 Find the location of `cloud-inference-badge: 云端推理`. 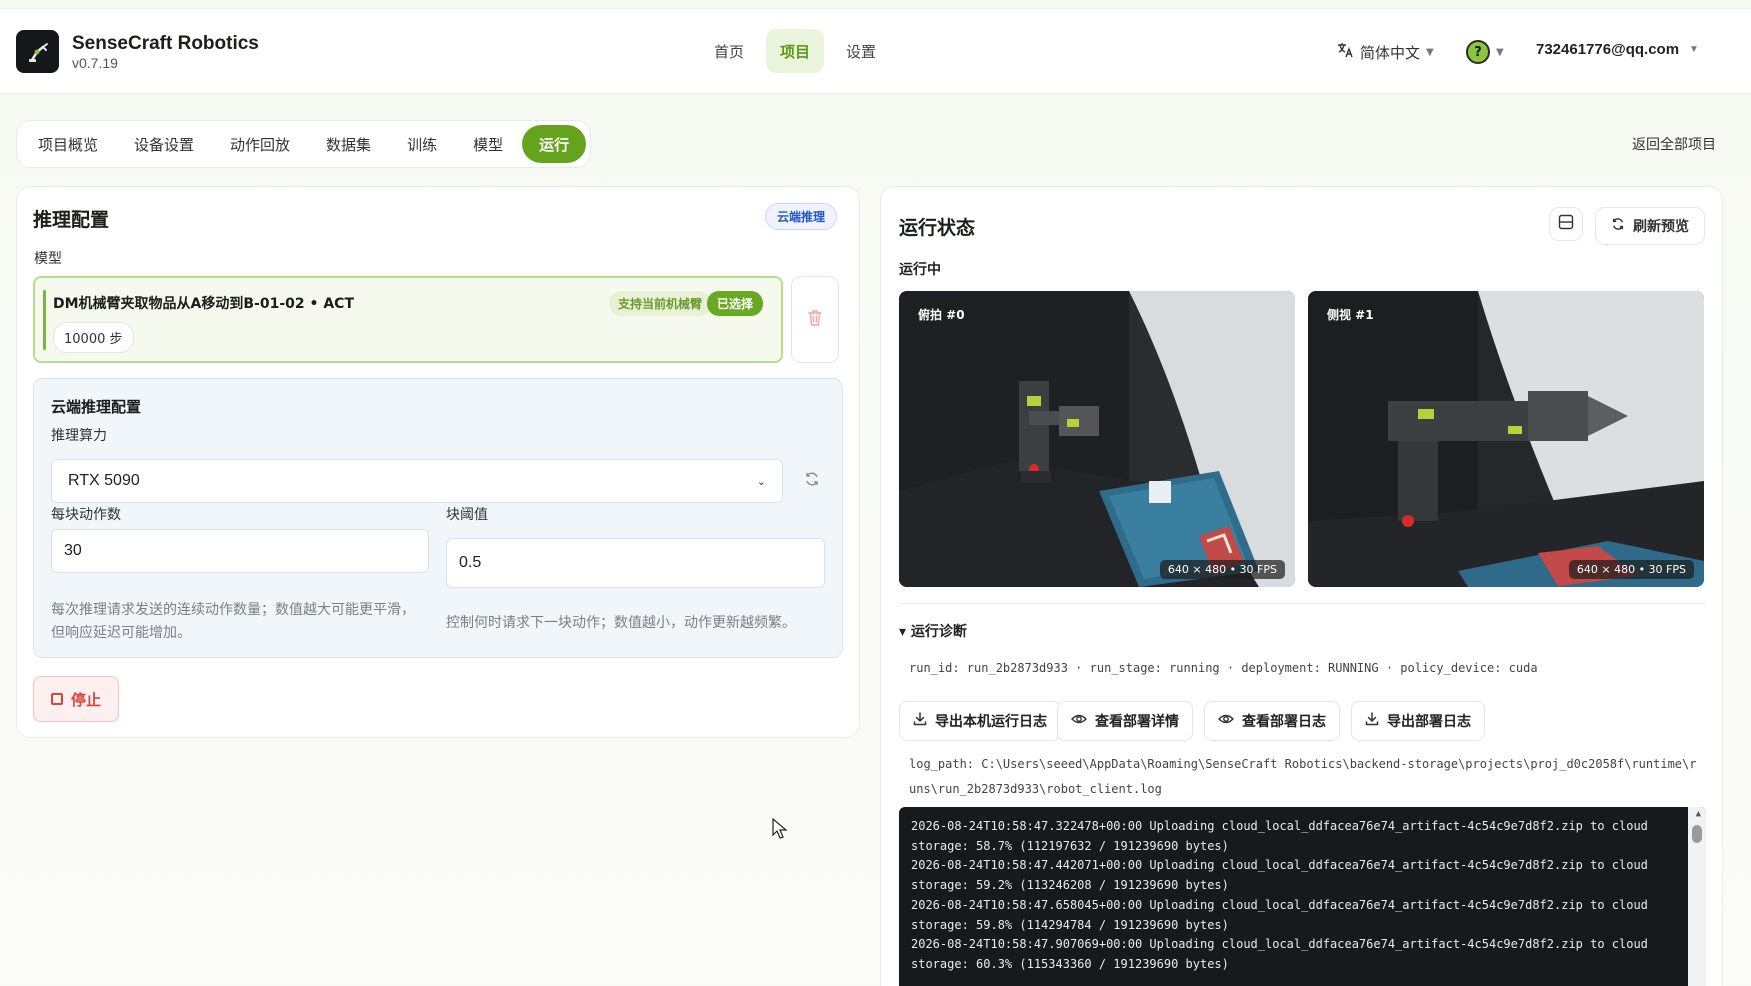

cloud-inference-badge: 云端推理 is located at coordinates (801, 216).